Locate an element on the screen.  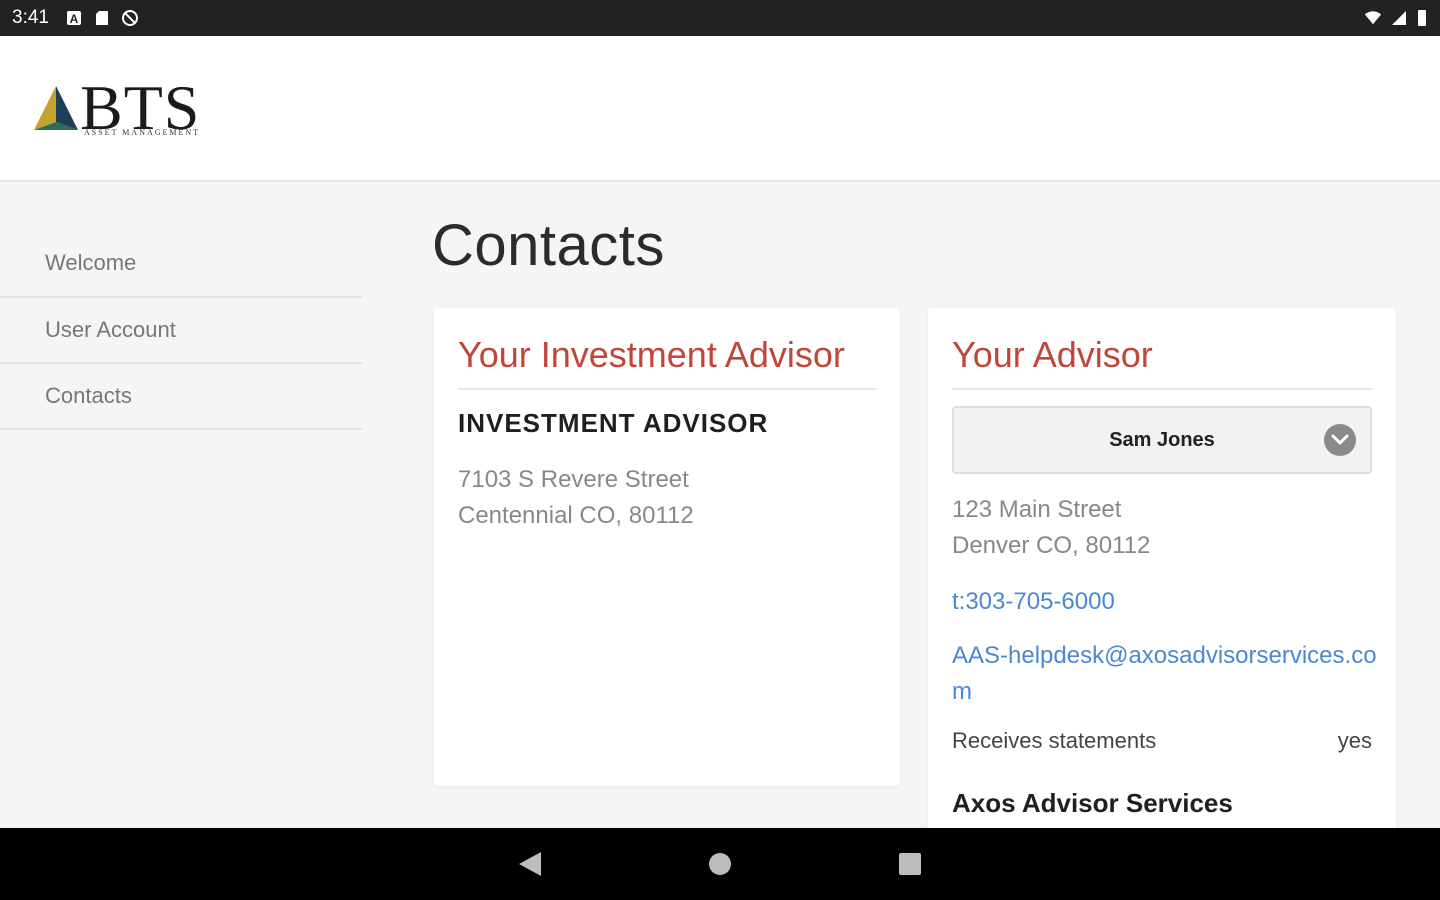
receives-statements-label: Receives statements is located at coordinates (1054, 740).